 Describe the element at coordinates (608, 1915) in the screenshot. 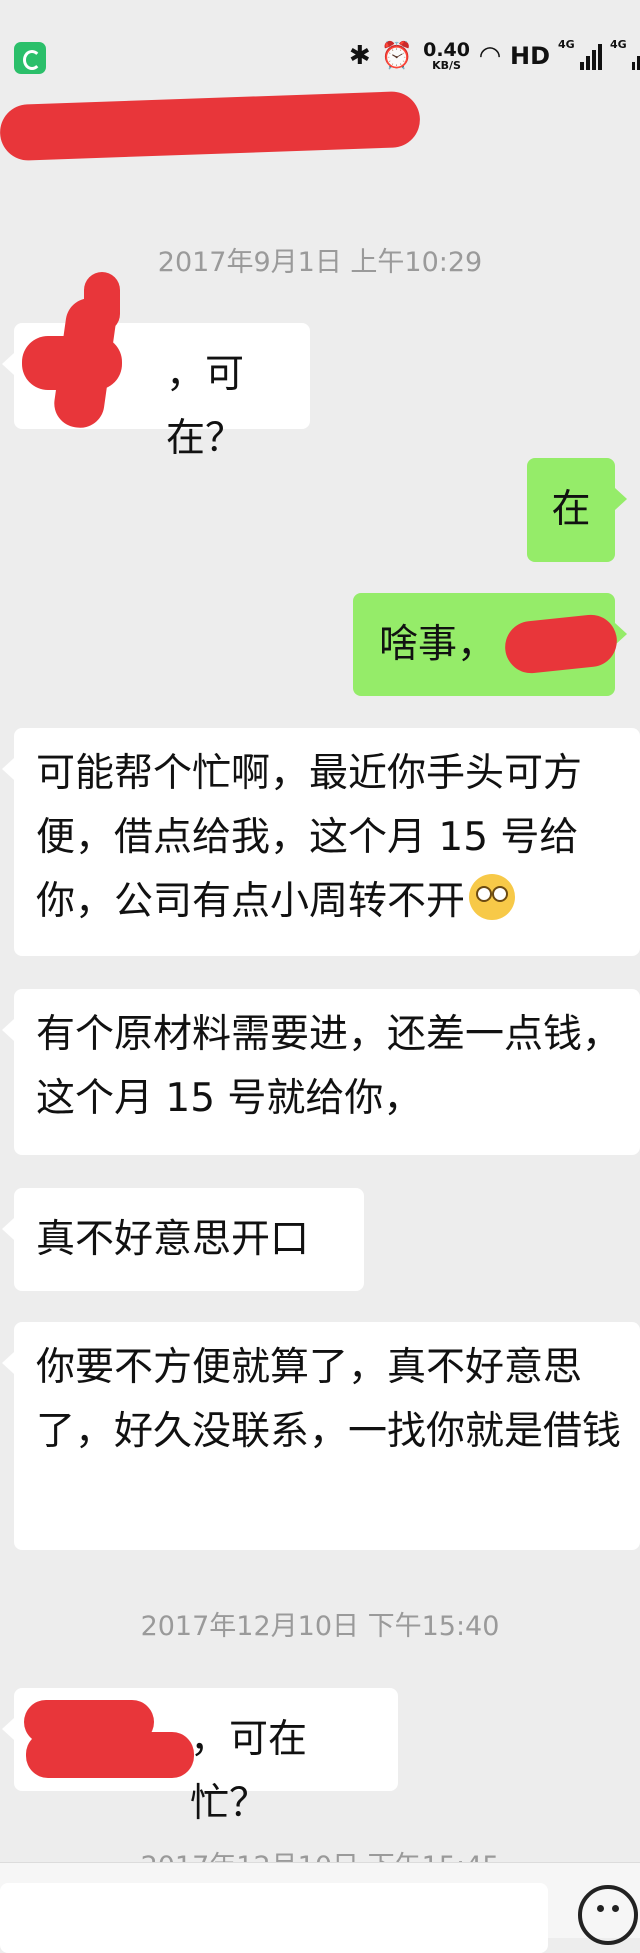

I see `emoji-button` at that location.